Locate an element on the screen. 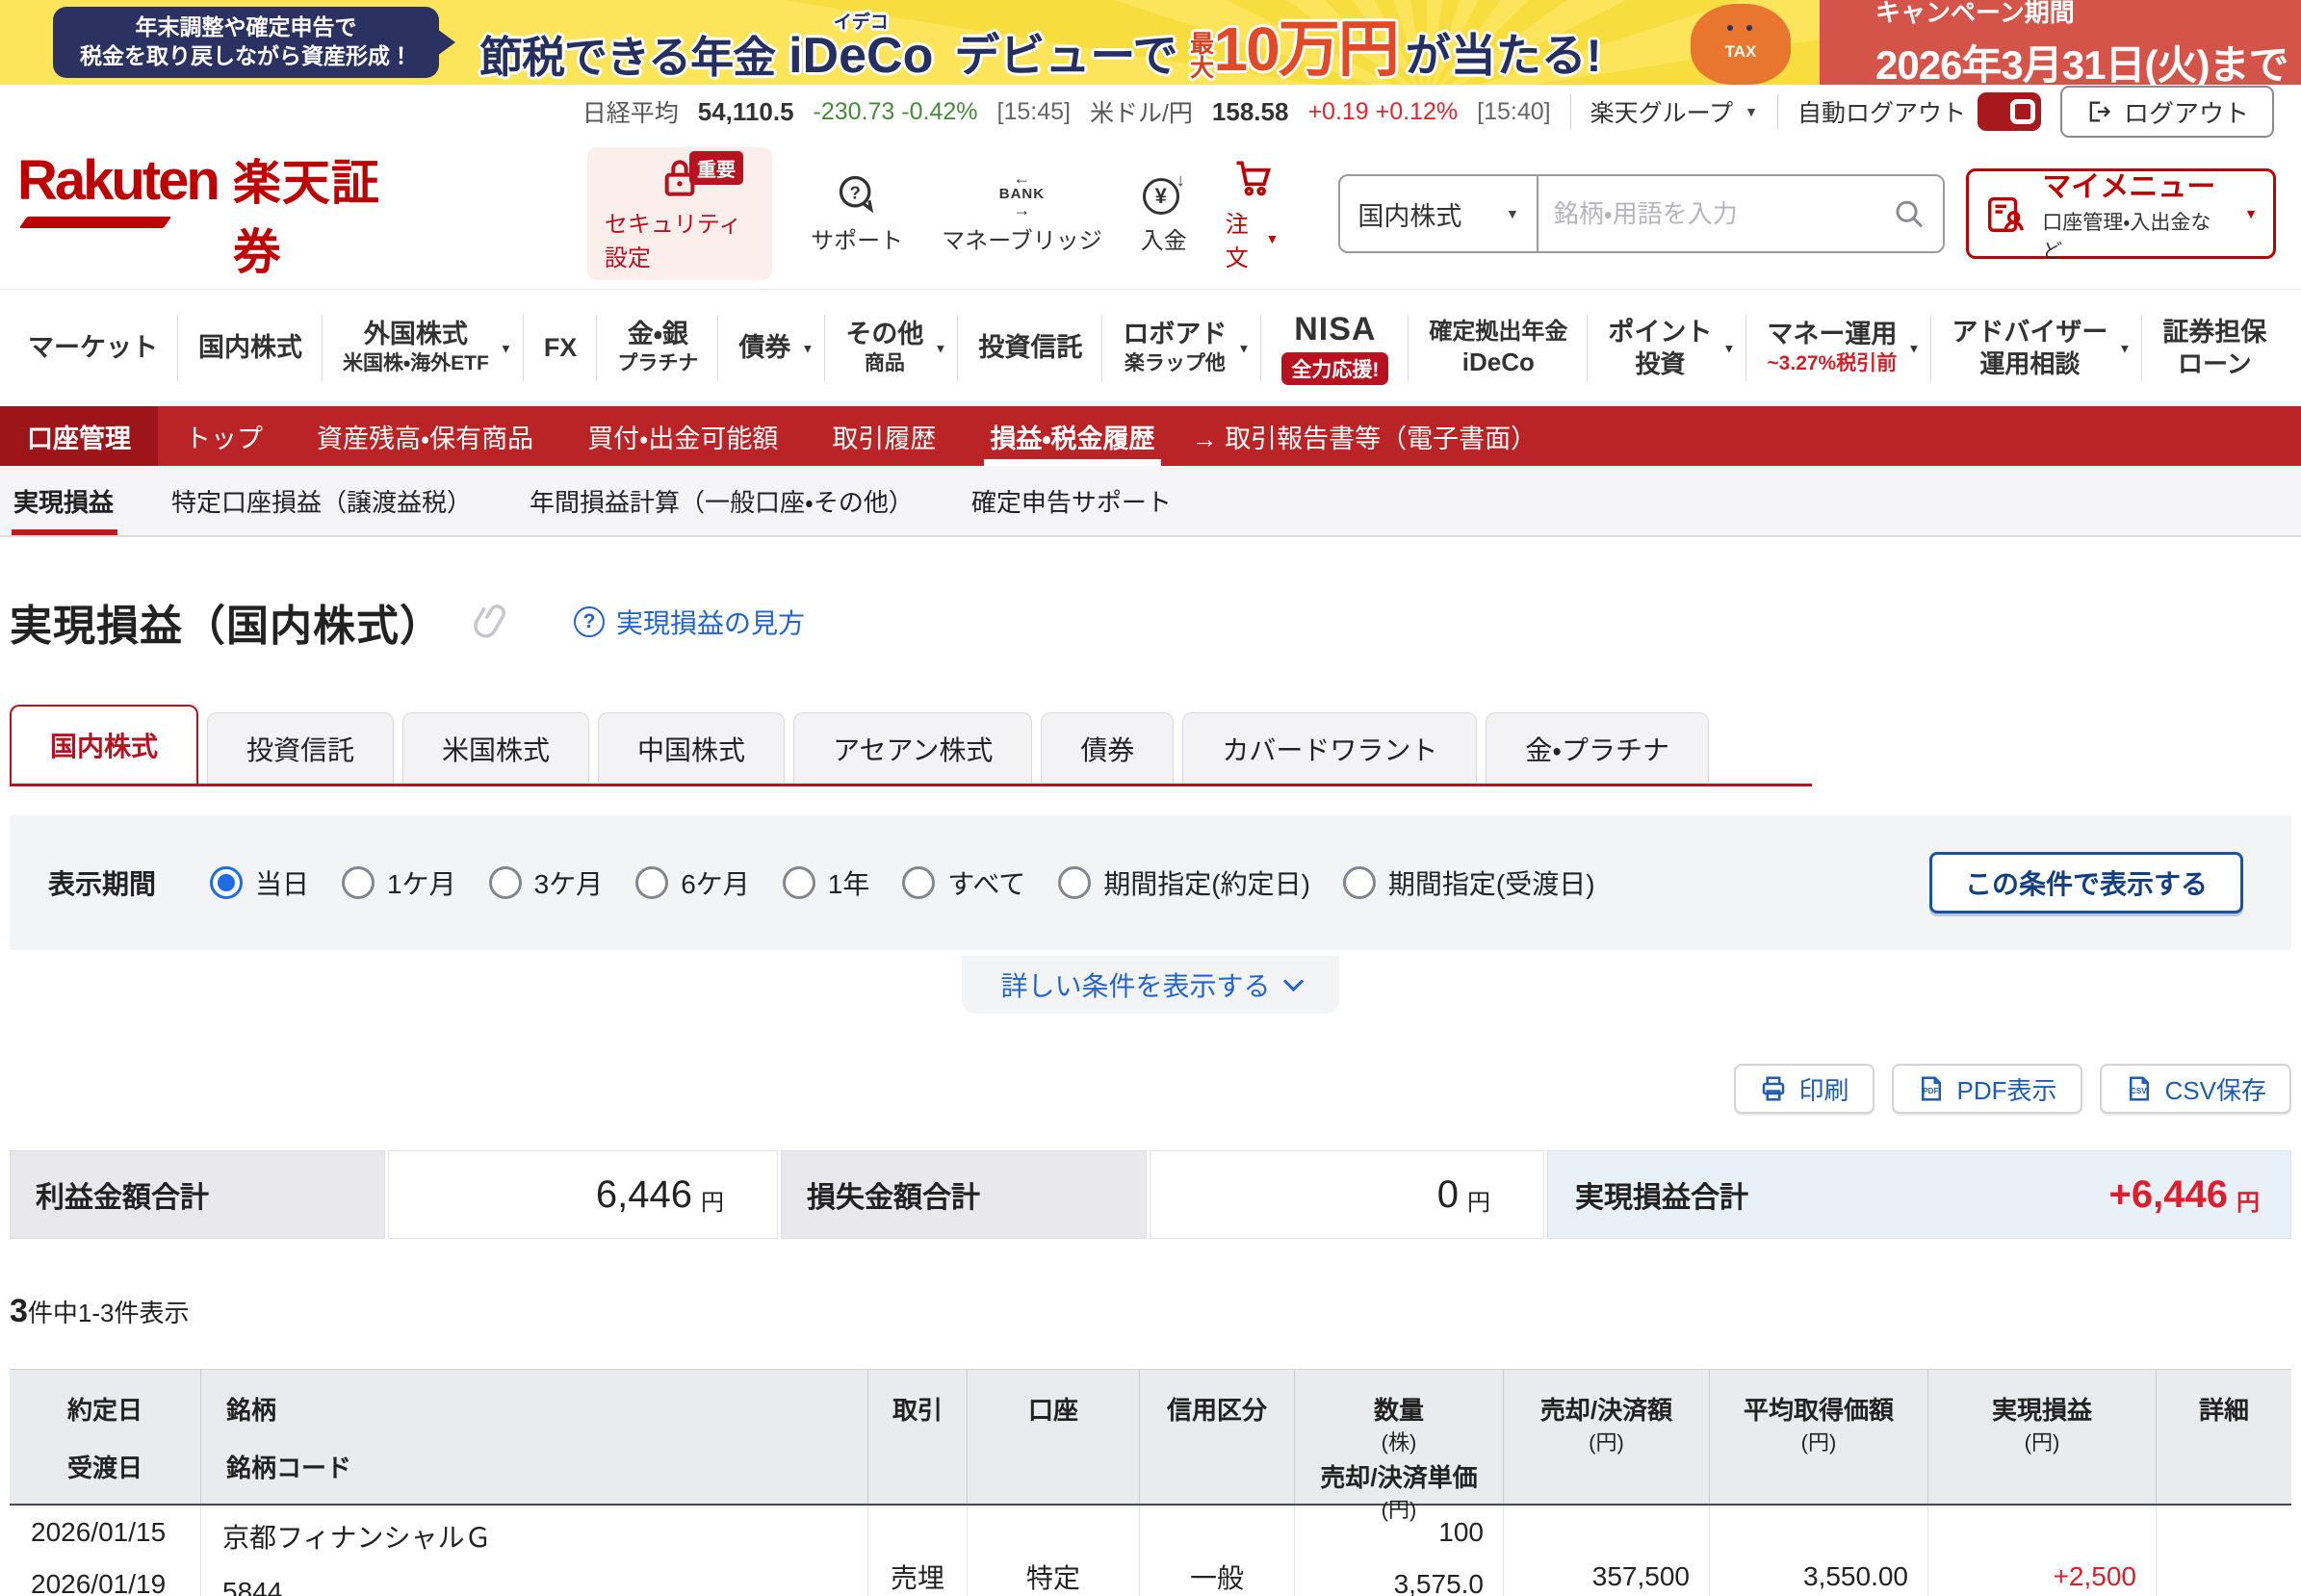 The height and width of the screenshot is (1596, 2301). tab-china-stock: 中国株式 is located at coordinates (692, 748).